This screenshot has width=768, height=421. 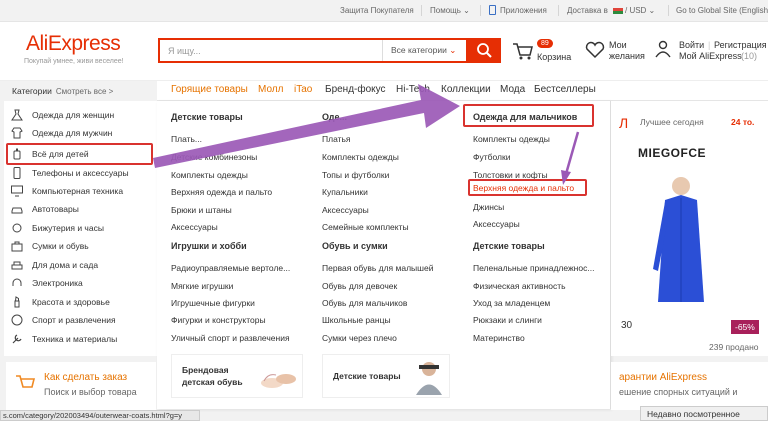 I want to click on sidebar-item-home-garden: Для дома и сада, so click(x=80, y=265).